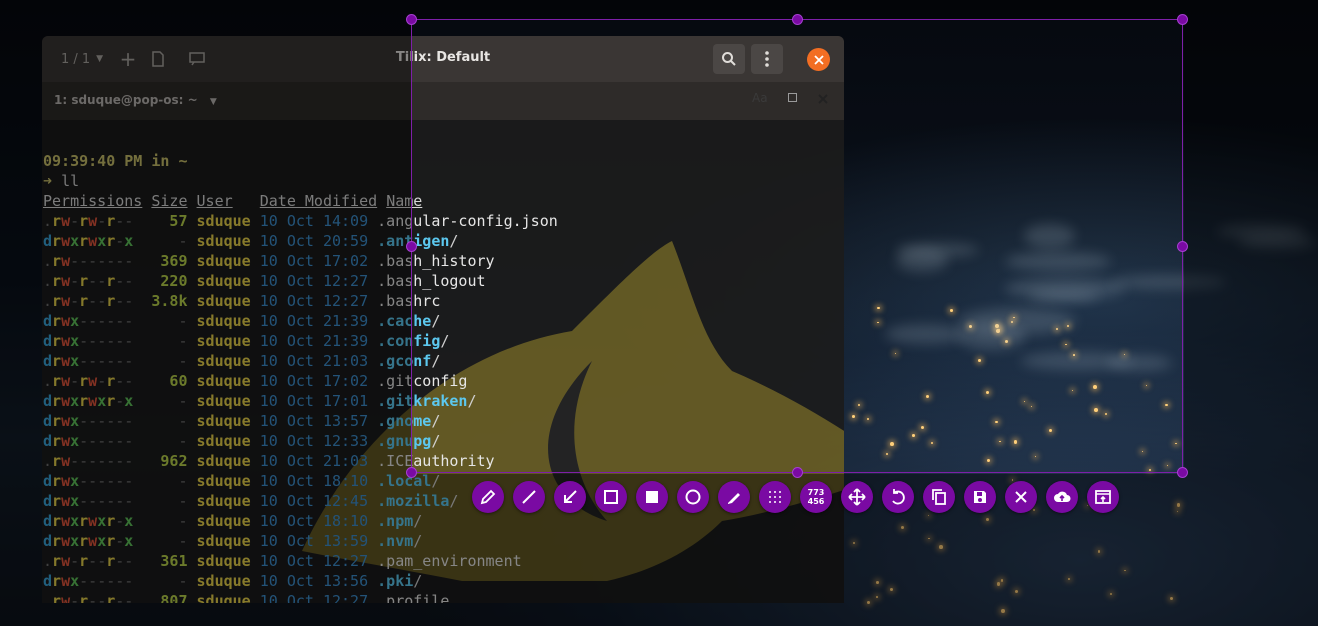 Image resolution: width=1318 pixels, height=626 pixels. What do you see at coordinates (797, 19) in the screenshot?
I see `resize-handle-top` at bounding box center [797, 19].